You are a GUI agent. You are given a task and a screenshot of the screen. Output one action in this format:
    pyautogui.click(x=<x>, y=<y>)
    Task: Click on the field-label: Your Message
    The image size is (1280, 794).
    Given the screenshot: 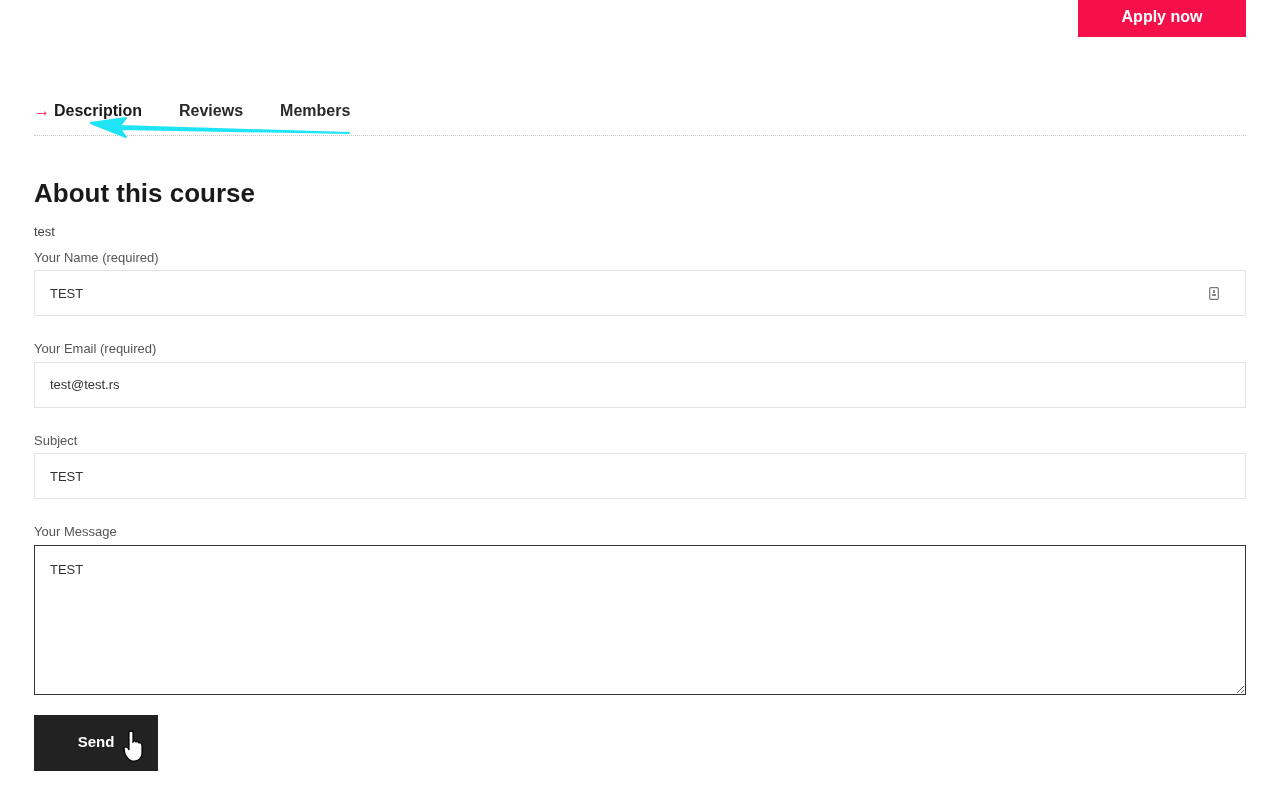 What is the action you would take?
    pyautogui.click(x=76, y=532)
    